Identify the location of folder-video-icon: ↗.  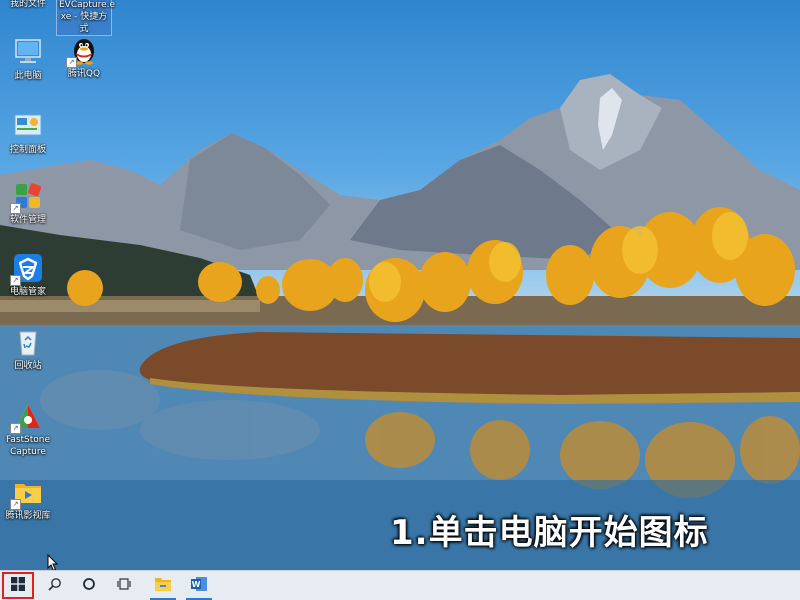
(27, 493).